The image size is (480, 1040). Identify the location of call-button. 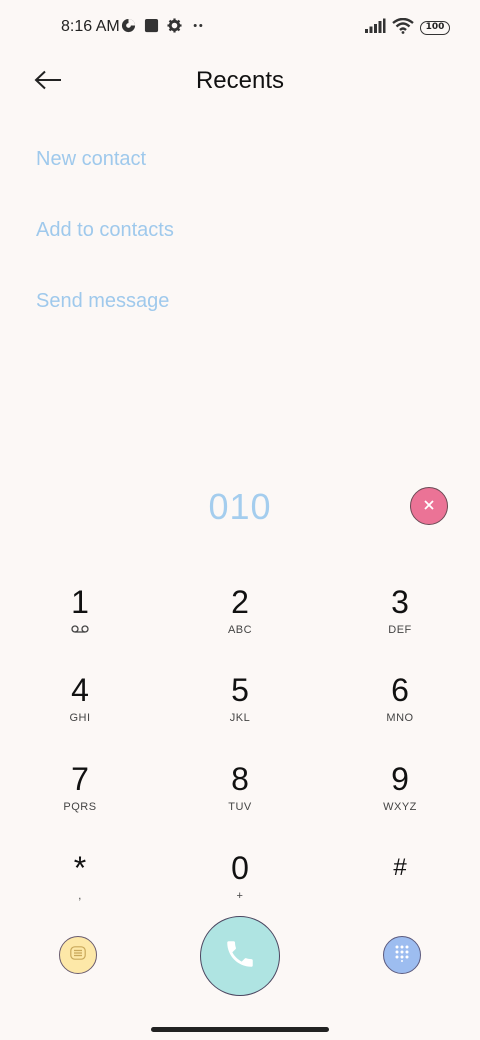
(240, 956).